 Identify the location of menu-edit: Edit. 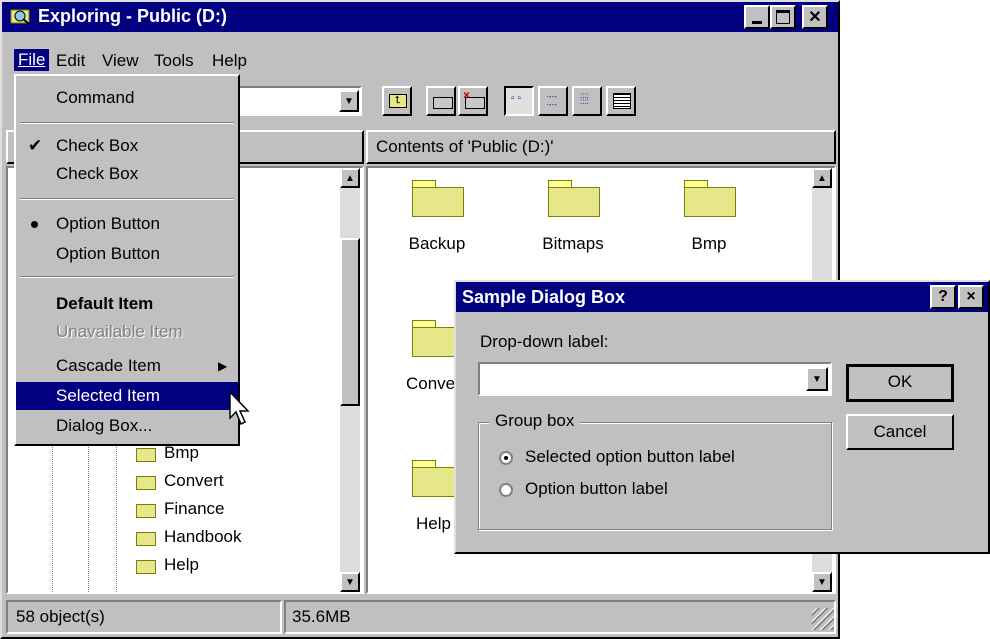
(70, 61).